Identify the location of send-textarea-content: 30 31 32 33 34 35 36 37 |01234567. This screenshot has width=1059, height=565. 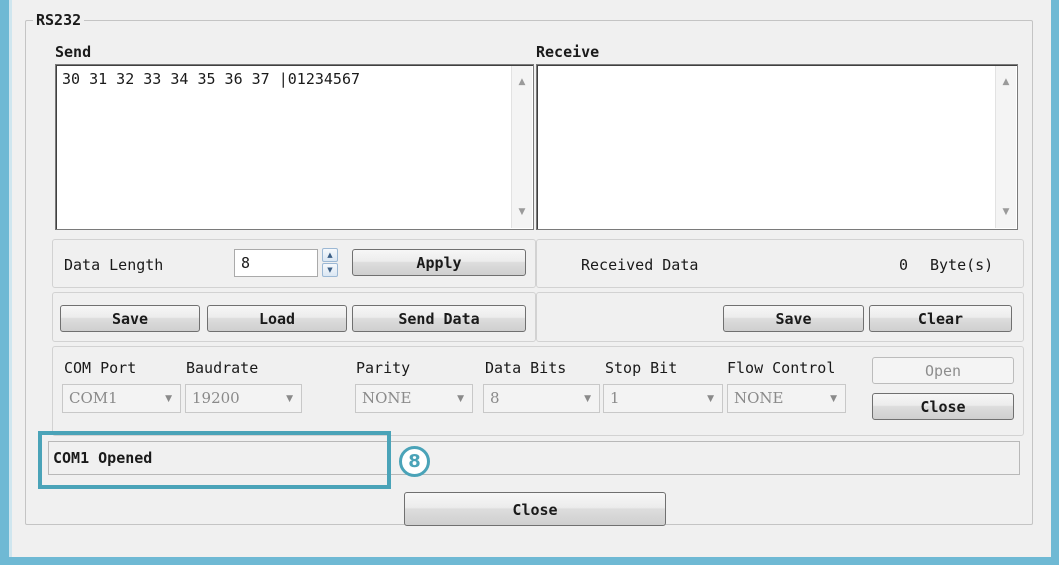
(211, 79).